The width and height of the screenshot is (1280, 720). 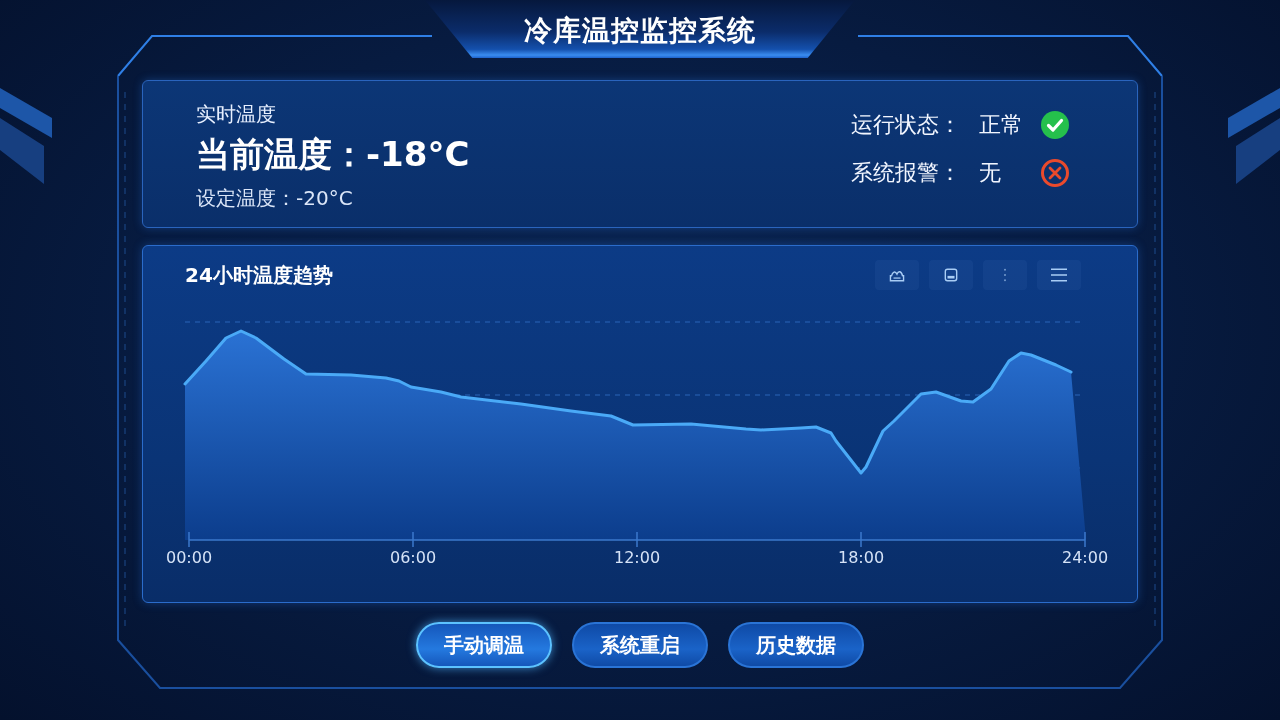 I want to click on check-circle-icon, so click(x=1055, y=125).